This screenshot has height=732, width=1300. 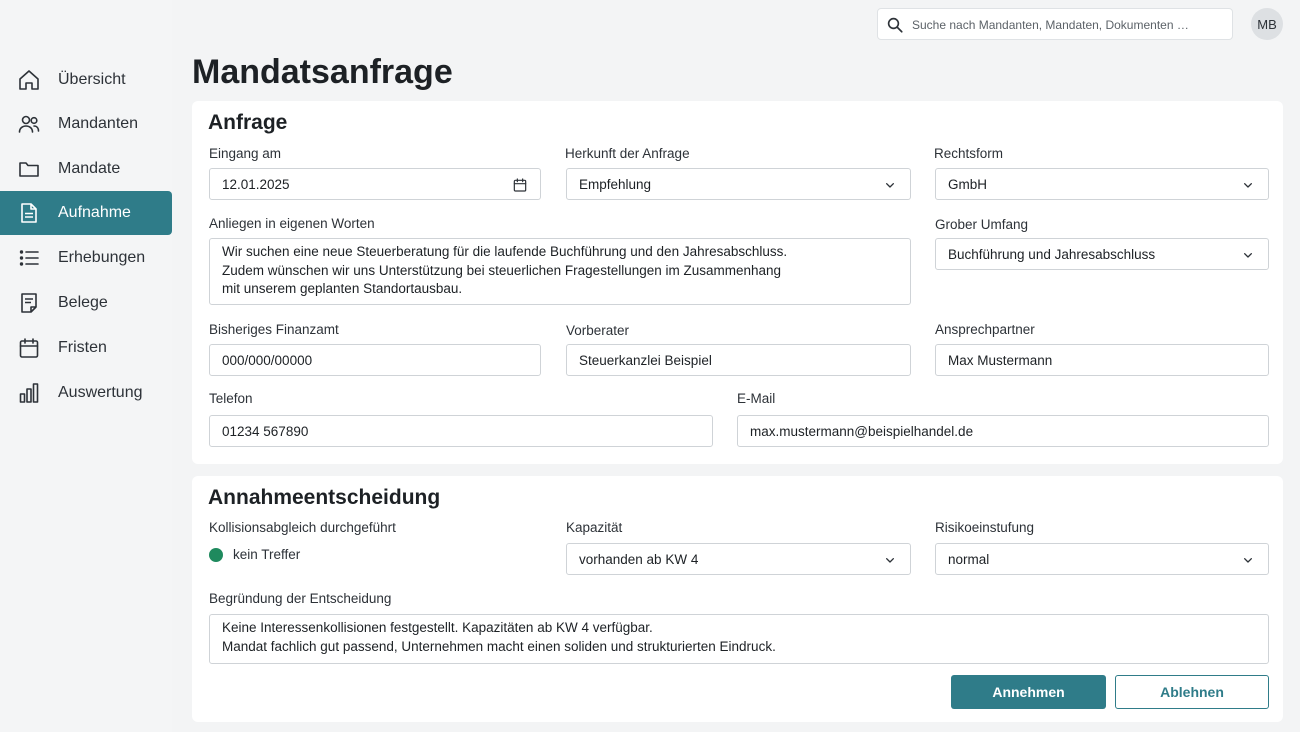 I want to click on sidebar-item-label: Übersicht, so click(x=92, y=79).